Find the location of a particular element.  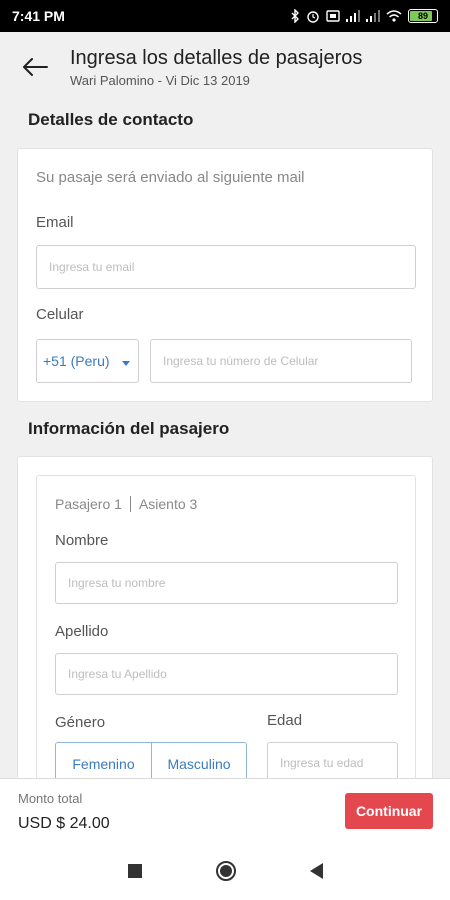

back-button is located at coordinates (35, 67).